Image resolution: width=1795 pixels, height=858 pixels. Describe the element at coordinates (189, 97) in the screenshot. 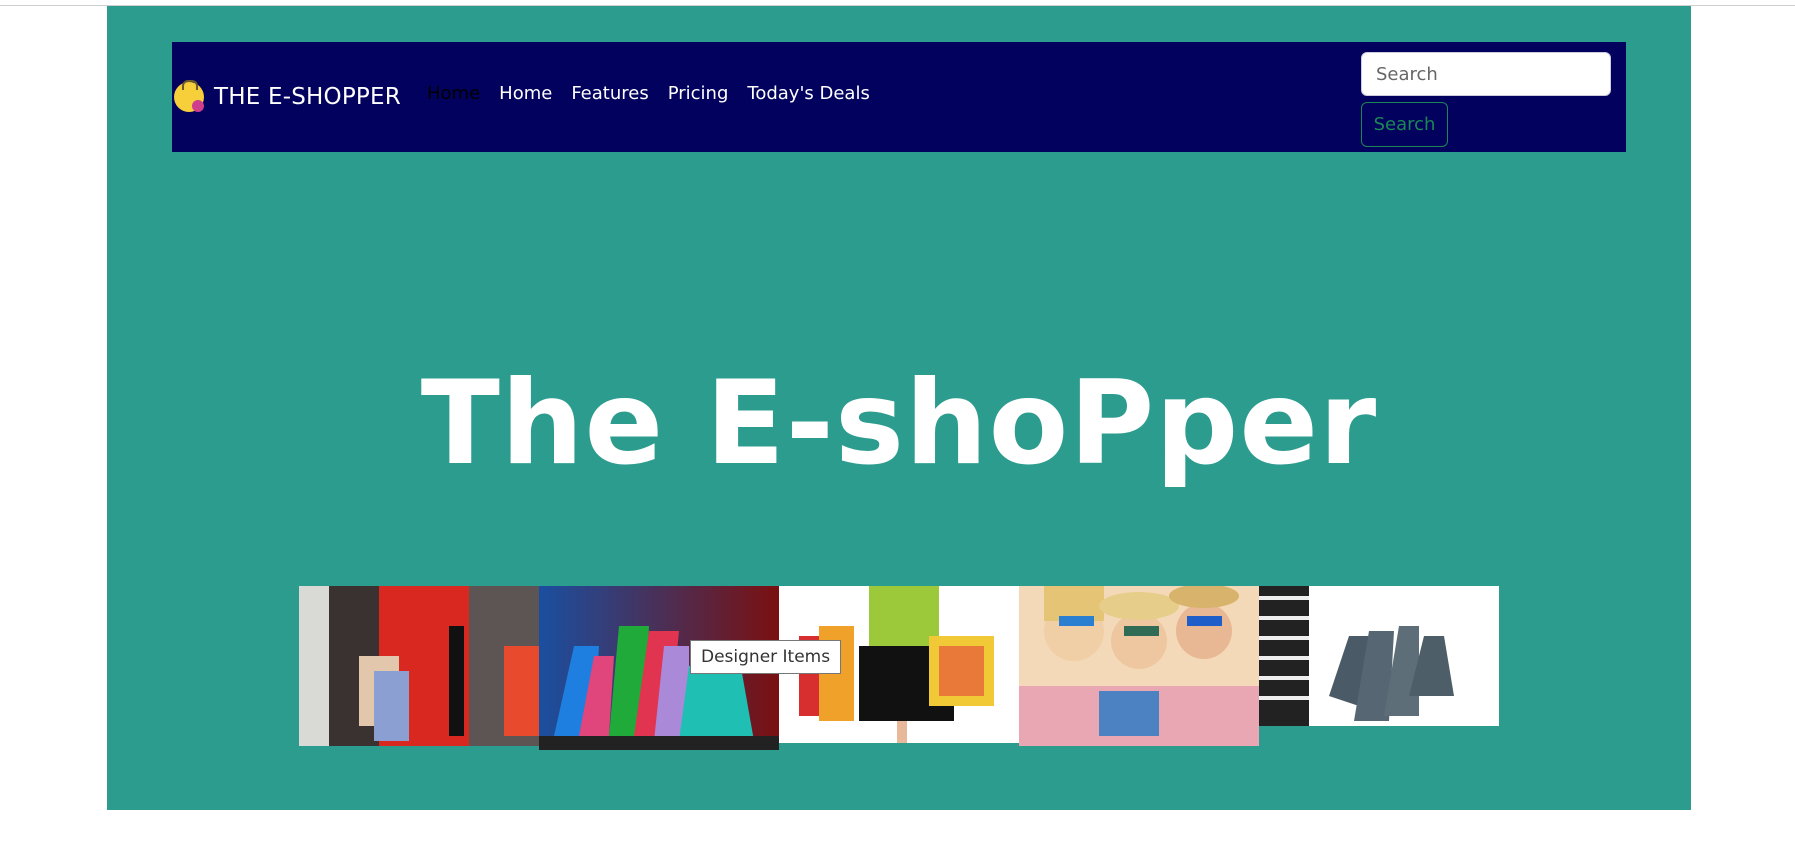

I see `shopping-bag-logo-icon` at that location.